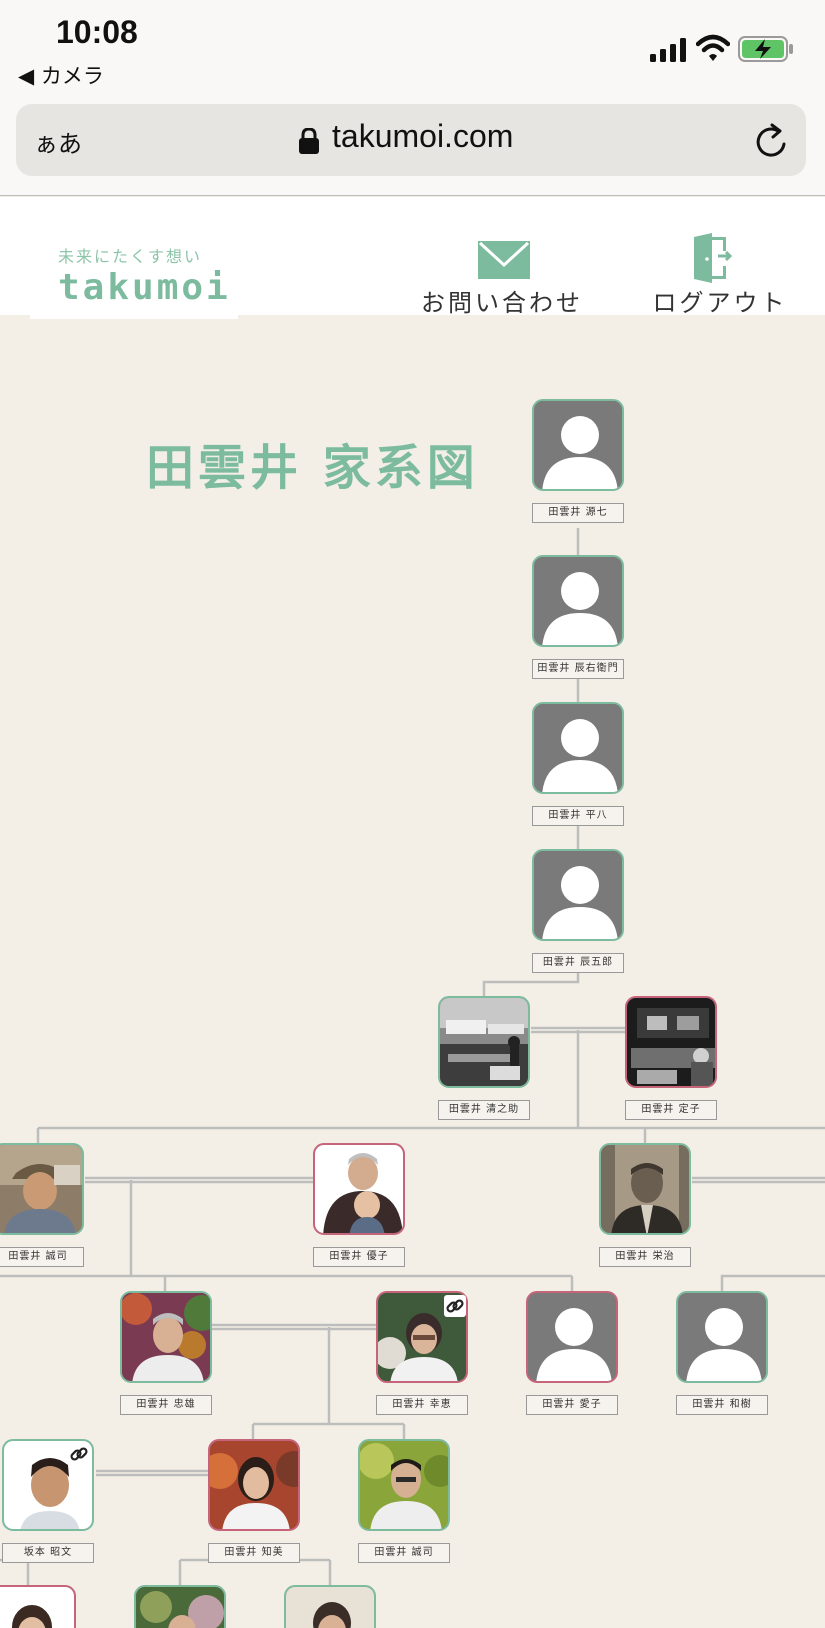 This screenshot has height=1628, width=825. What do you see at coordinates (412, 50) in the screenshot?
I see `status-bar: 10:08 ◀ カメラ` at bounding box center [412, 50].